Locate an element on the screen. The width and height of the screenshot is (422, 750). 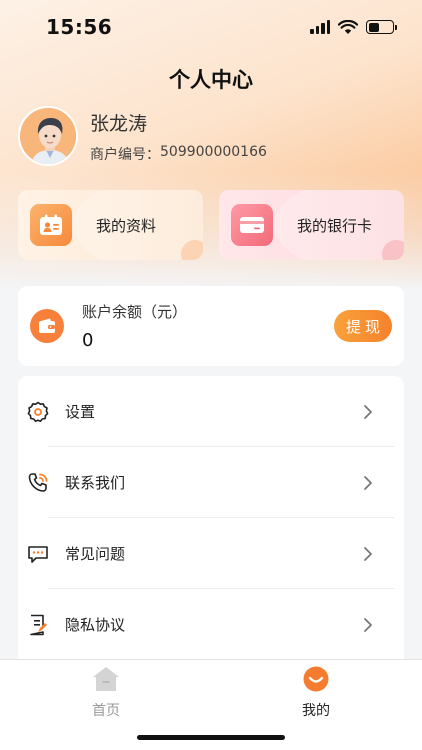
wallet-icon is located at coordinates (47, 326).